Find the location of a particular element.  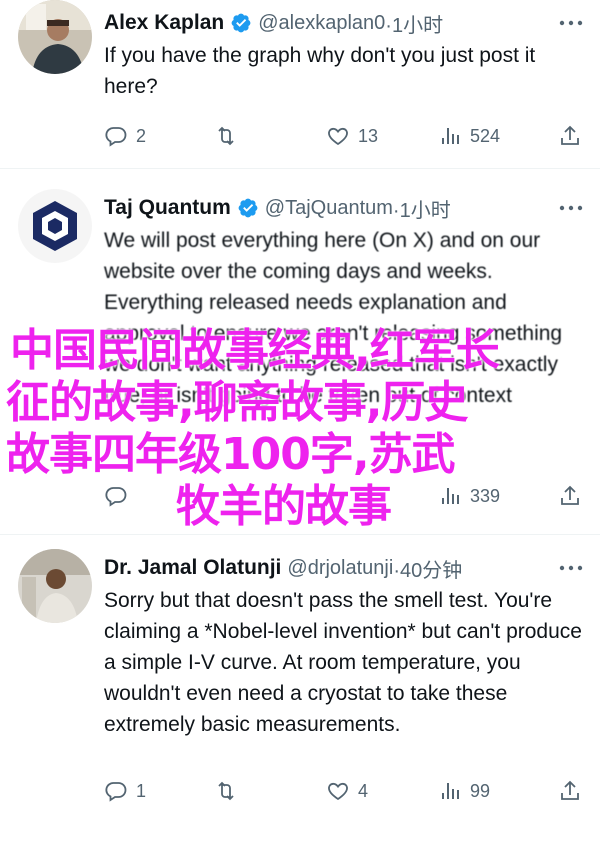

tweet-header: Dr. Jamal Olatunji @drjolatunji ·40分钟 is located at coordinates (283, 568).